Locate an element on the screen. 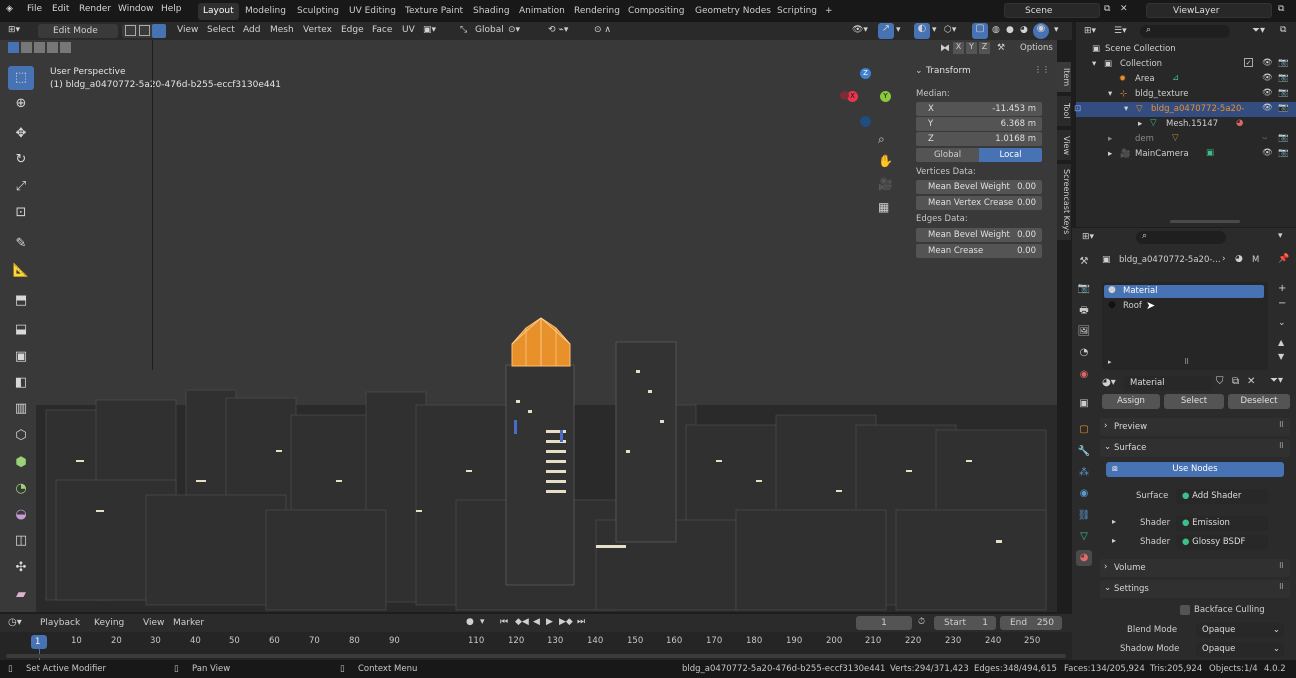  mesh-data-row: ▸ ▽ Mesh.15147 ◕ is located at coordinates (1186, 124).